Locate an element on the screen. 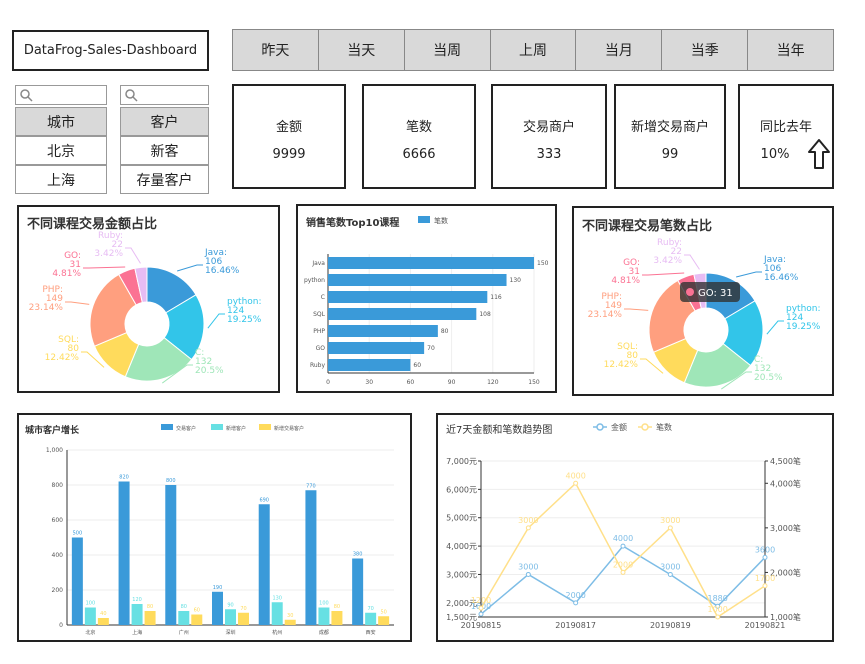  y-right-tick-label: 4,000笔 is located at coordinates (785, 483).